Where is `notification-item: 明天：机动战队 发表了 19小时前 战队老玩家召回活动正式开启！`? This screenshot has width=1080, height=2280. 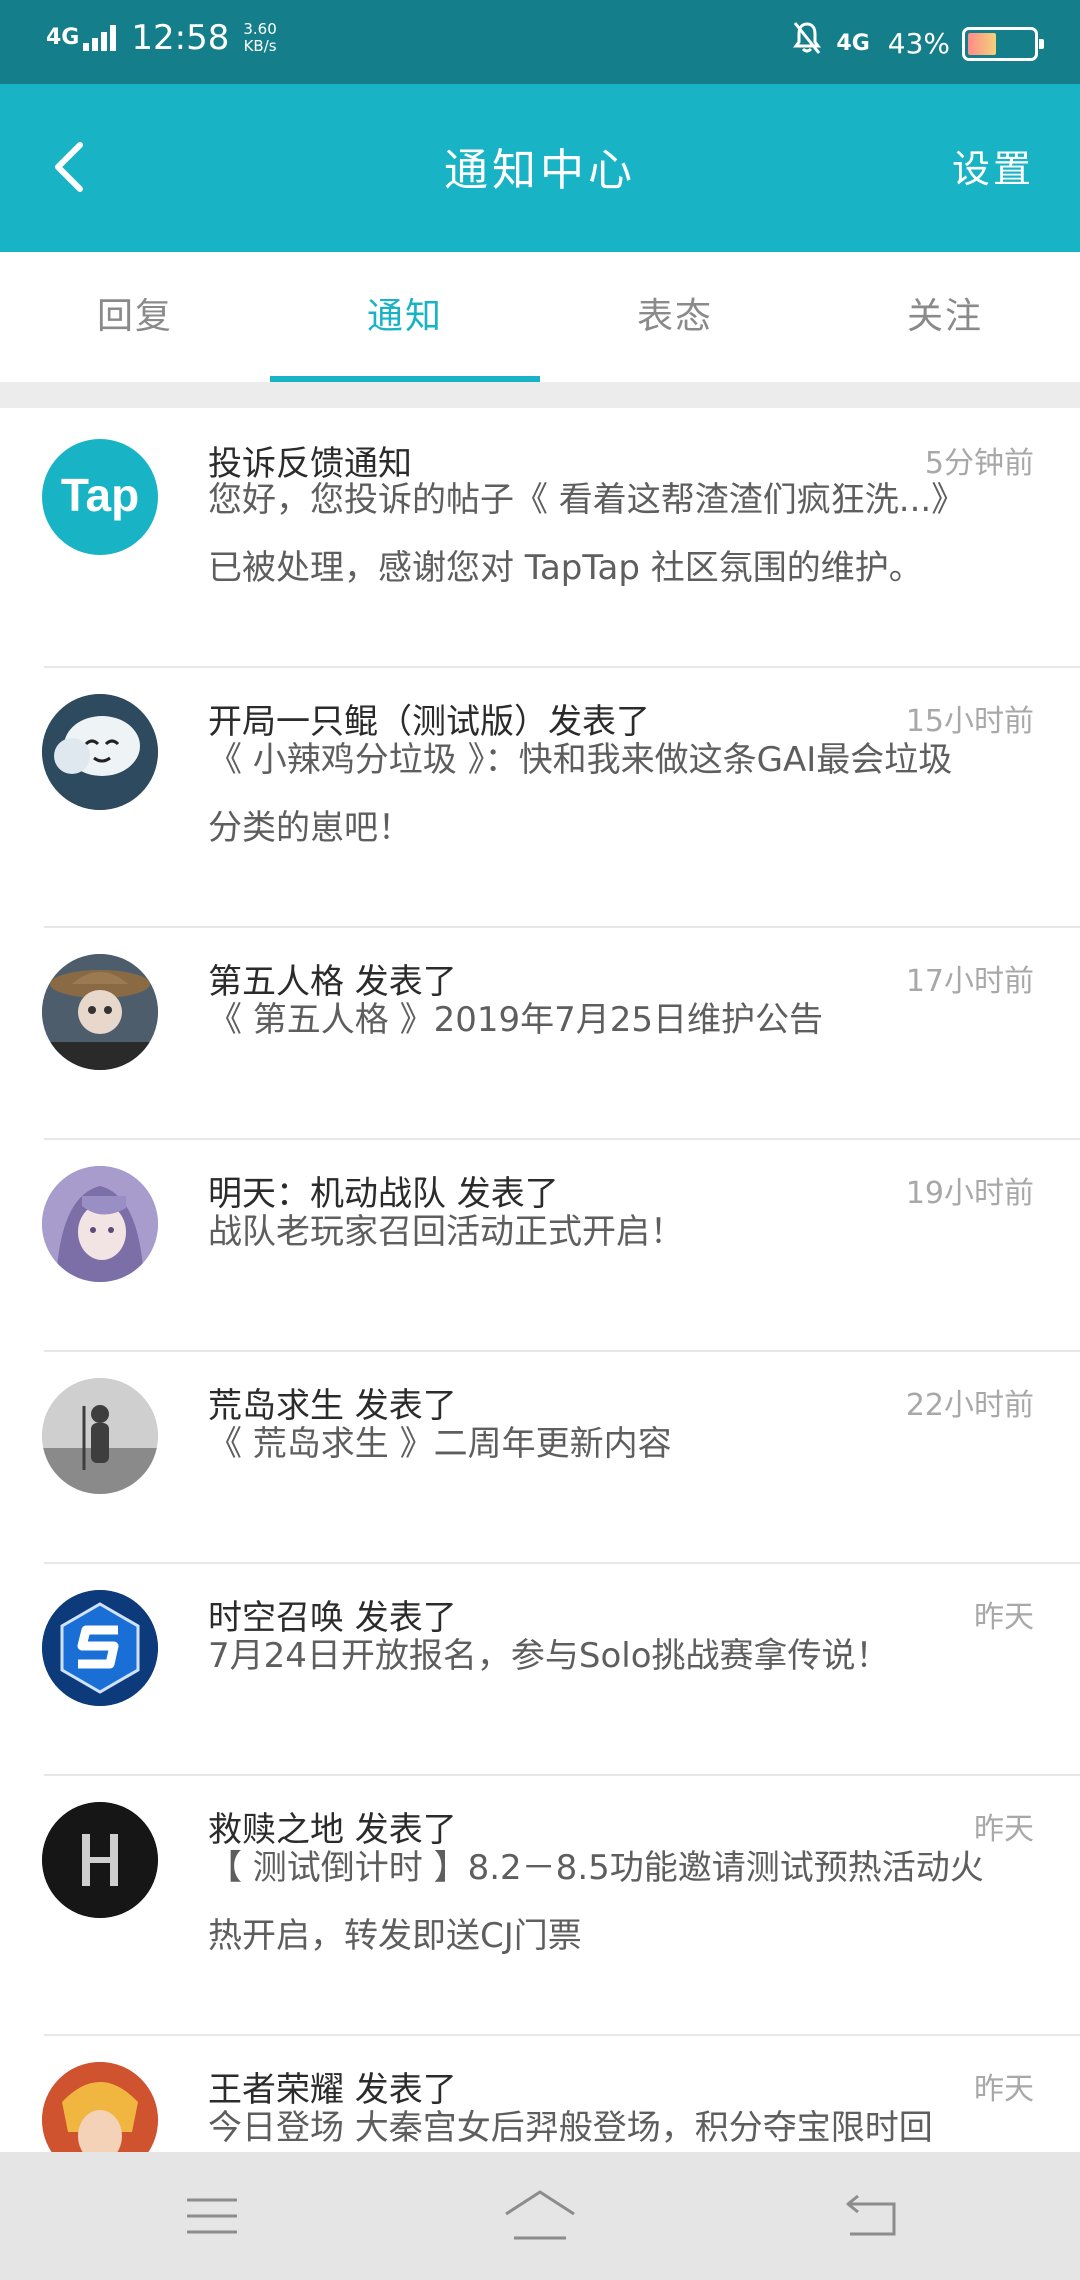
notification-item: 明天：机动战队 发表了 19小时前 战队老玩家召回活动正式开启！ is located at coordinates (540, 1246).